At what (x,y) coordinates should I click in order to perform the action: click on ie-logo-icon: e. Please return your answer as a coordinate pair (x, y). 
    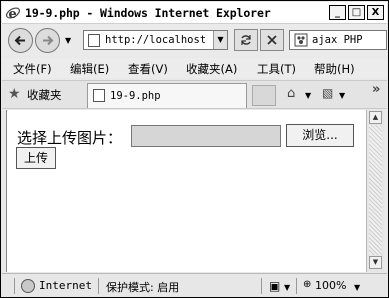
    Looking at the image, I should click on (13, 14).